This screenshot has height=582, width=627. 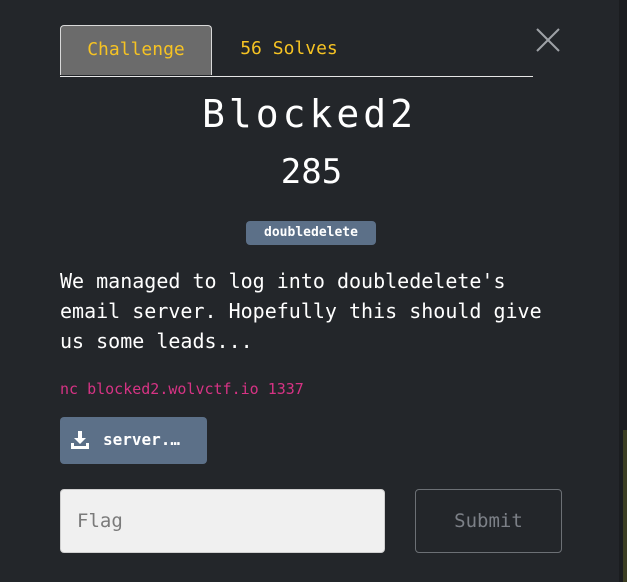 What do you see at coordinates (623, 291) in the screenshot?
I see `scrollbar-track` at bounding box center [623, 291].